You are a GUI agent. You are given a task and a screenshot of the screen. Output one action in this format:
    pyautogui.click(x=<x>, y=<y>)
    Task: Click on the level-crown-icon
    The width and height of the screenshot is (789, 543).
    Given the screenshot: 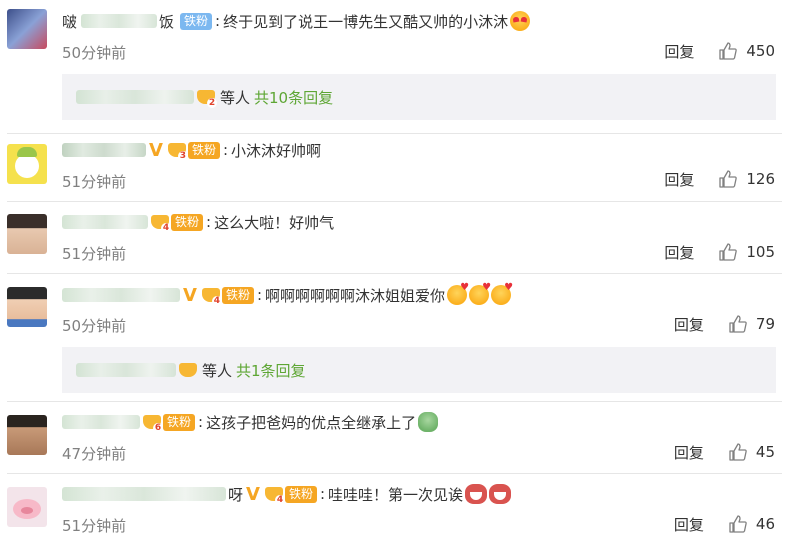 What is the action you would take?
    pyautogui.click(x=188, y=370)
    